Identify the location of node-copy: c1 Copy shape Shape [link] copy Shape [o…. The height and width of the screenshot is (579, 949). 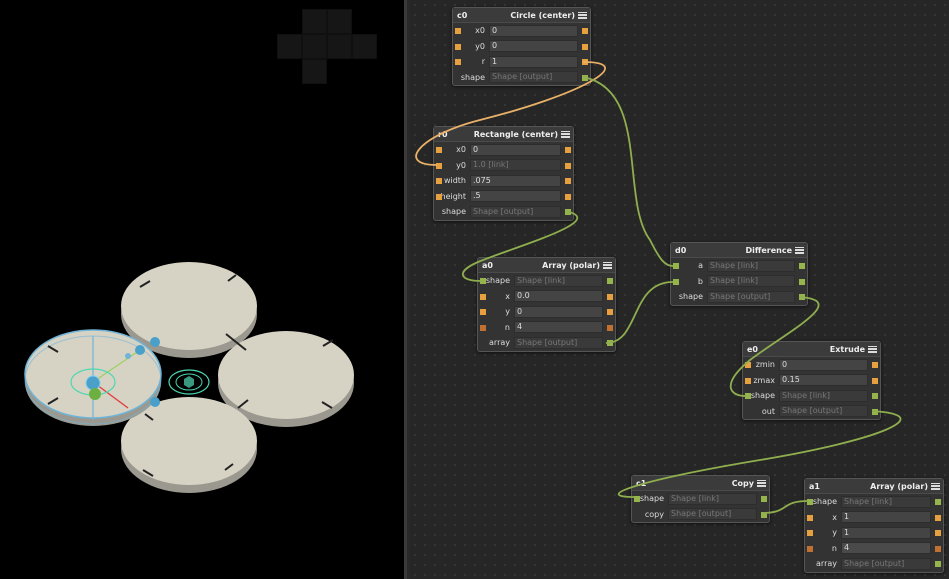
(700, 499).